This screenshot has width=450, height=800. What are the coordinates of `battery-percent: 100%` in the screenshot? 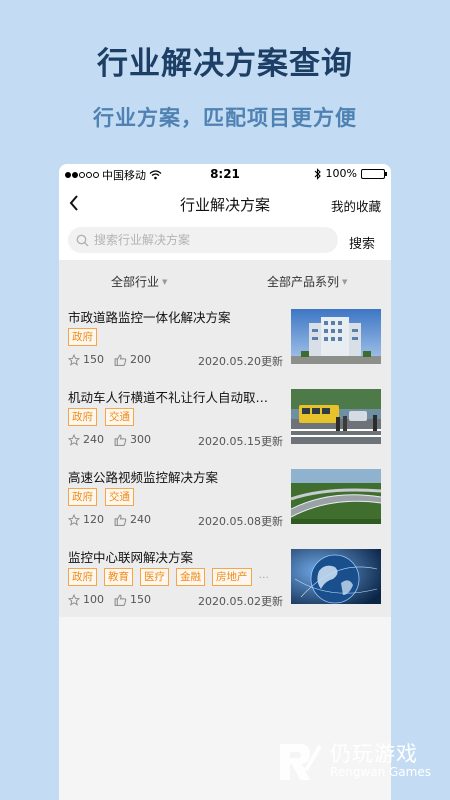 It's located at (341, 173).